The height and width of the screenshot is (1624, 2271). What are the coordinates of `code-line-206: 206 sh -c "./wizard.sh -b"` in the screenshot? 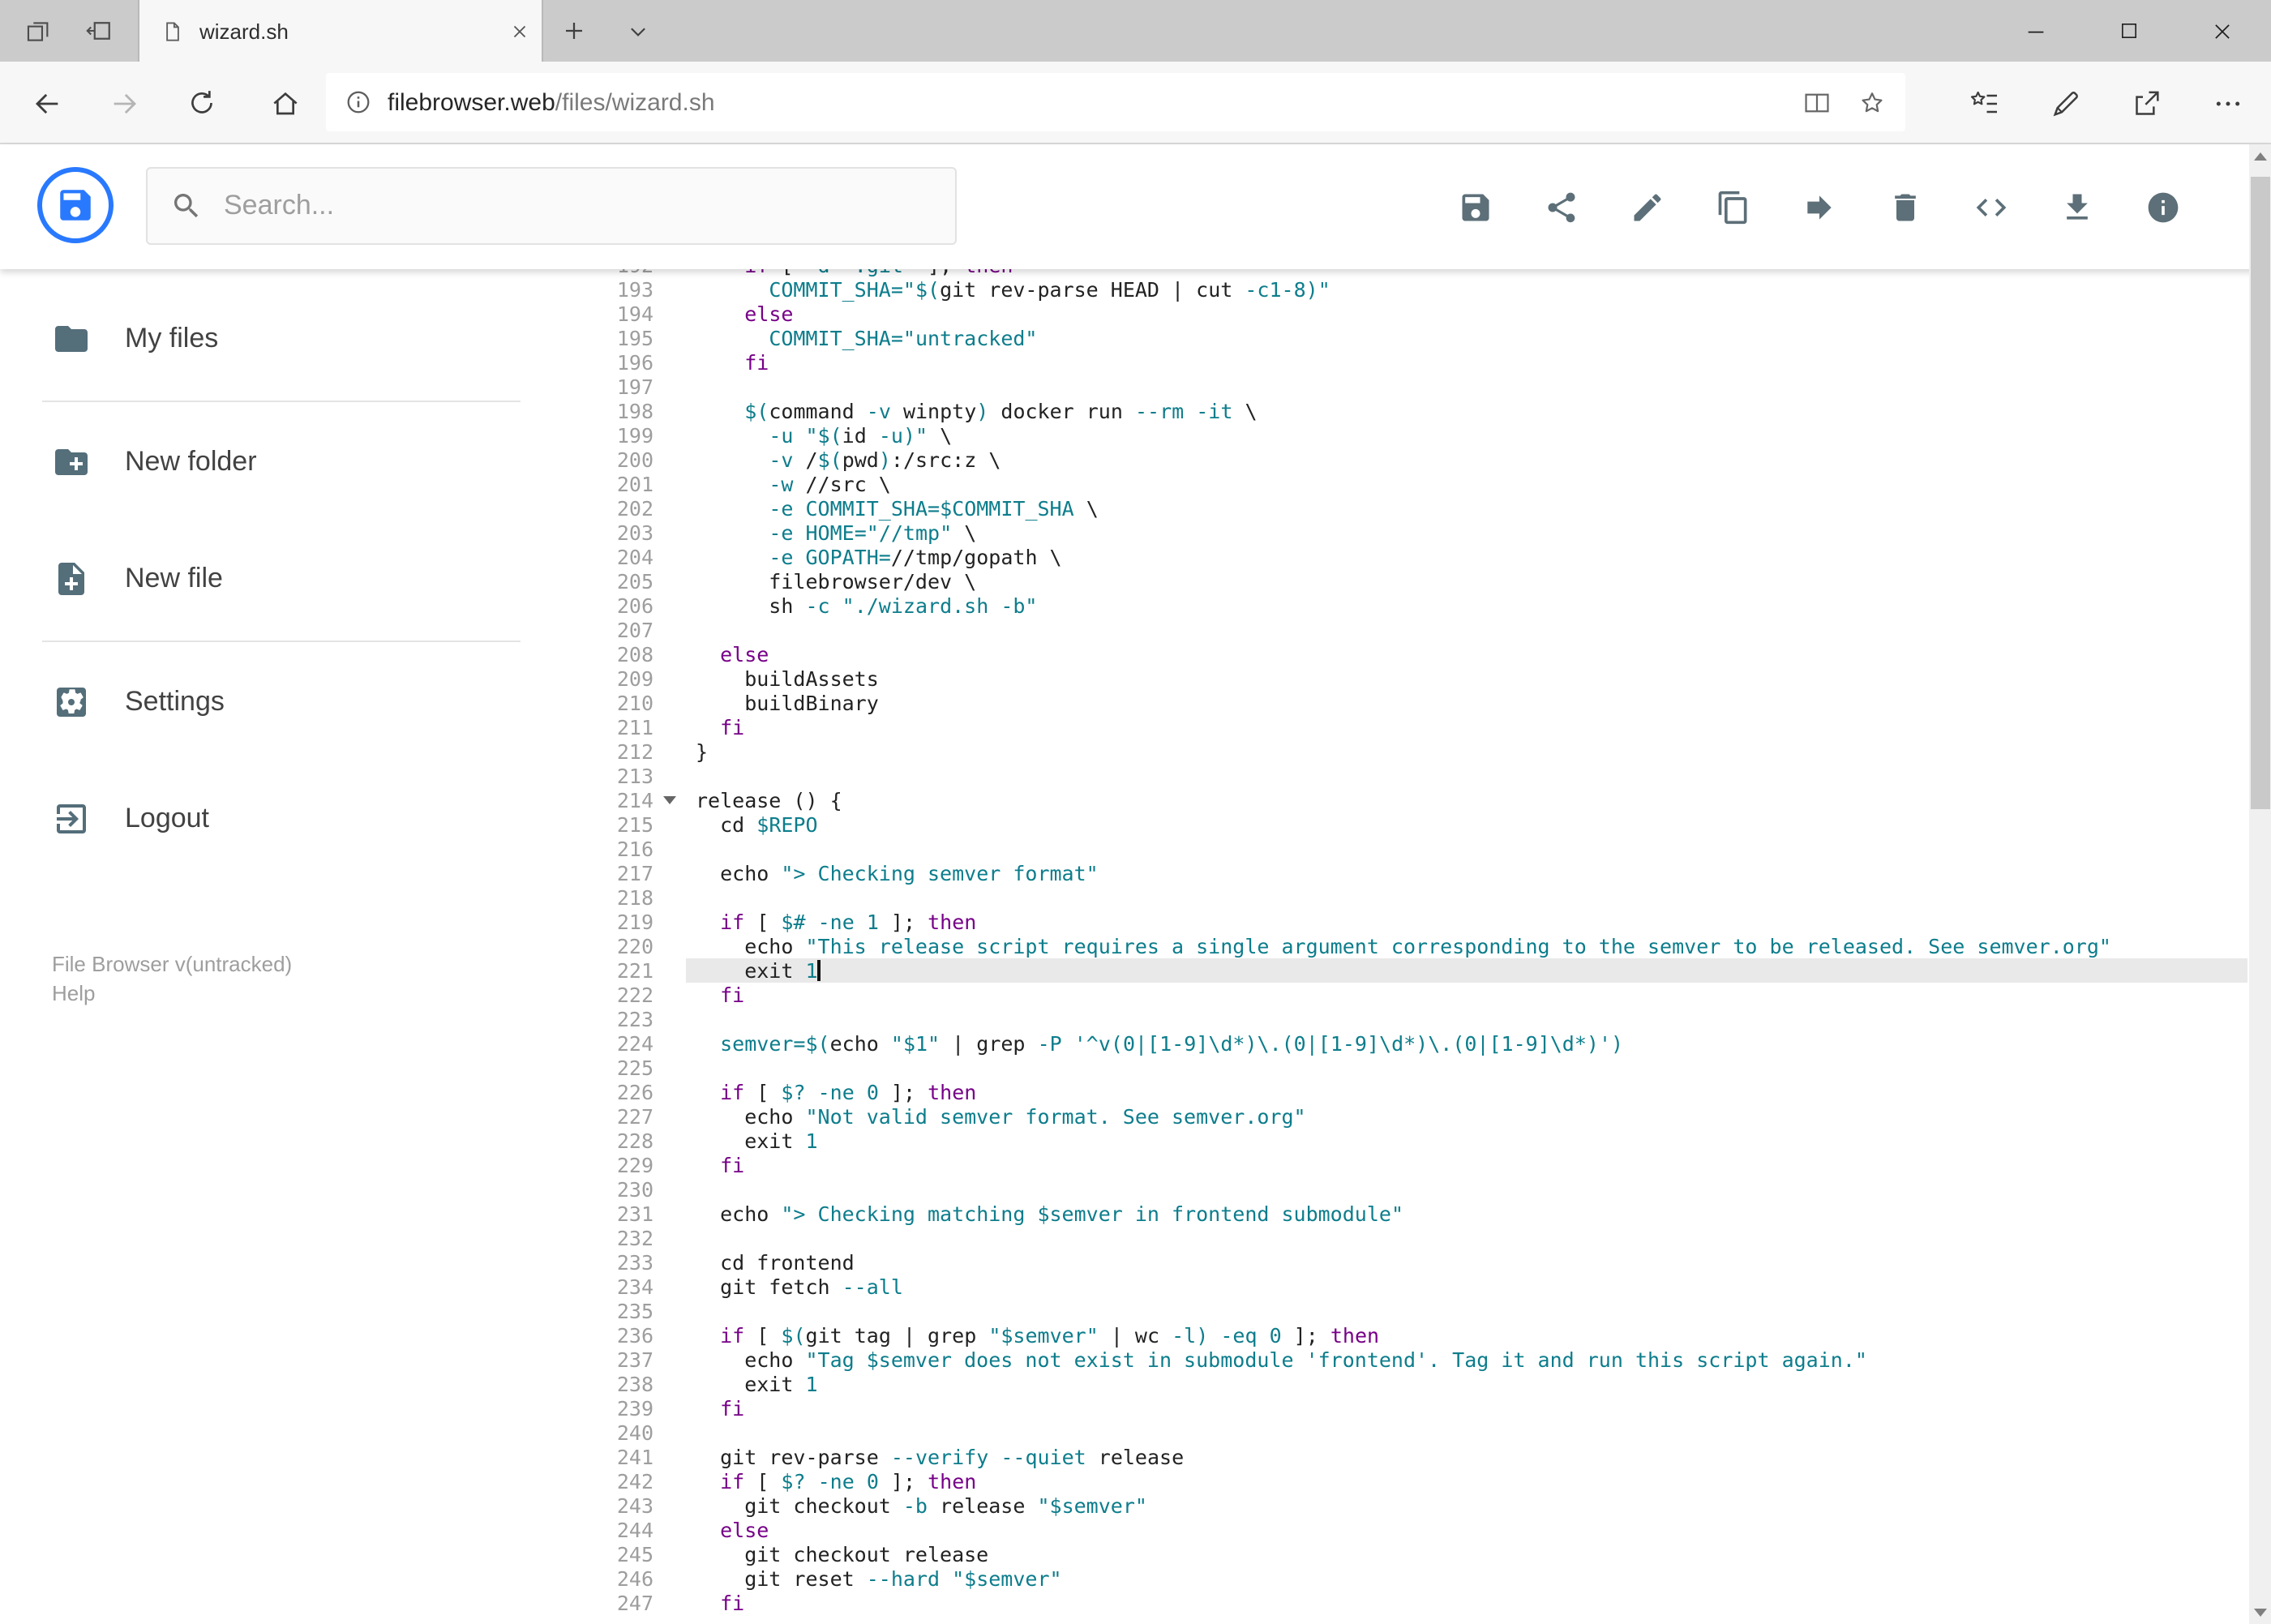 It's located at (1391, 605).